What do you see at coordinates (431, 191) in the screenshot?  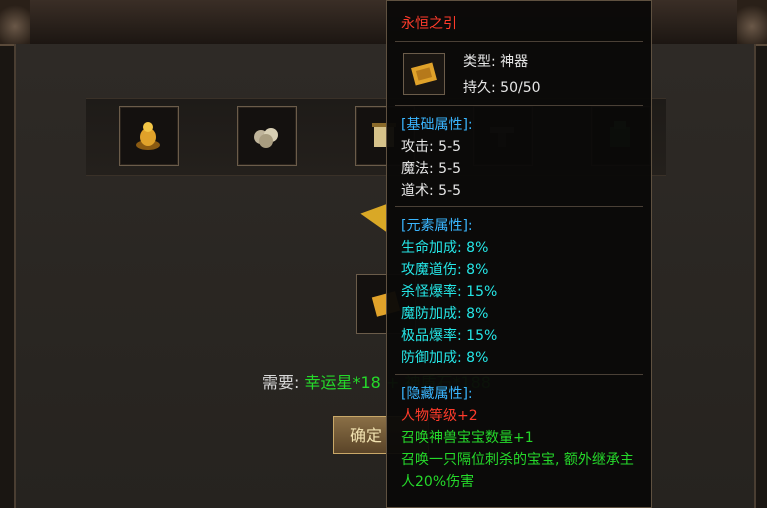 I see `stat-taoism: 道术: 5-5` at bounding box center [431, 191].